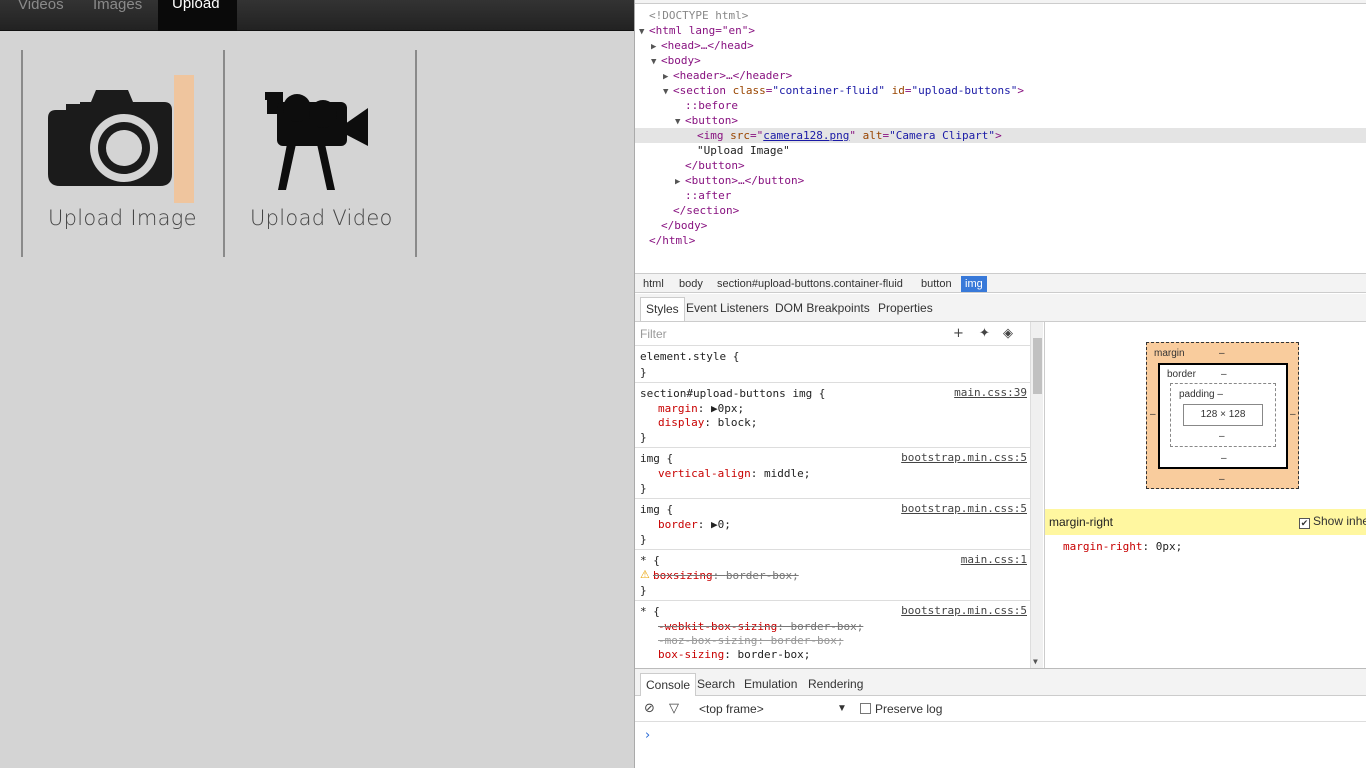  What do you see at coordinates (727, 309) in the screenshot?
I see `tab-event-listeners: Event Listeners` at bounding box center [727, 309].